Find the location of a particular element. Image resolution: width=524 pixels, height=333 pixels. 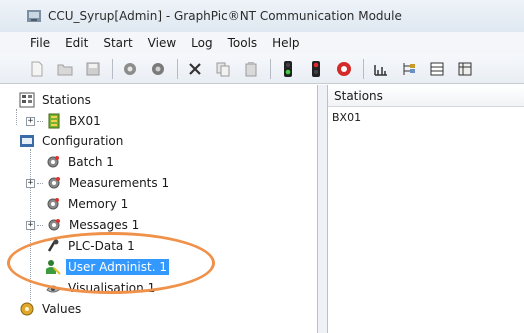

tree-node-stations: Stations is located at coordinates (55, 100).